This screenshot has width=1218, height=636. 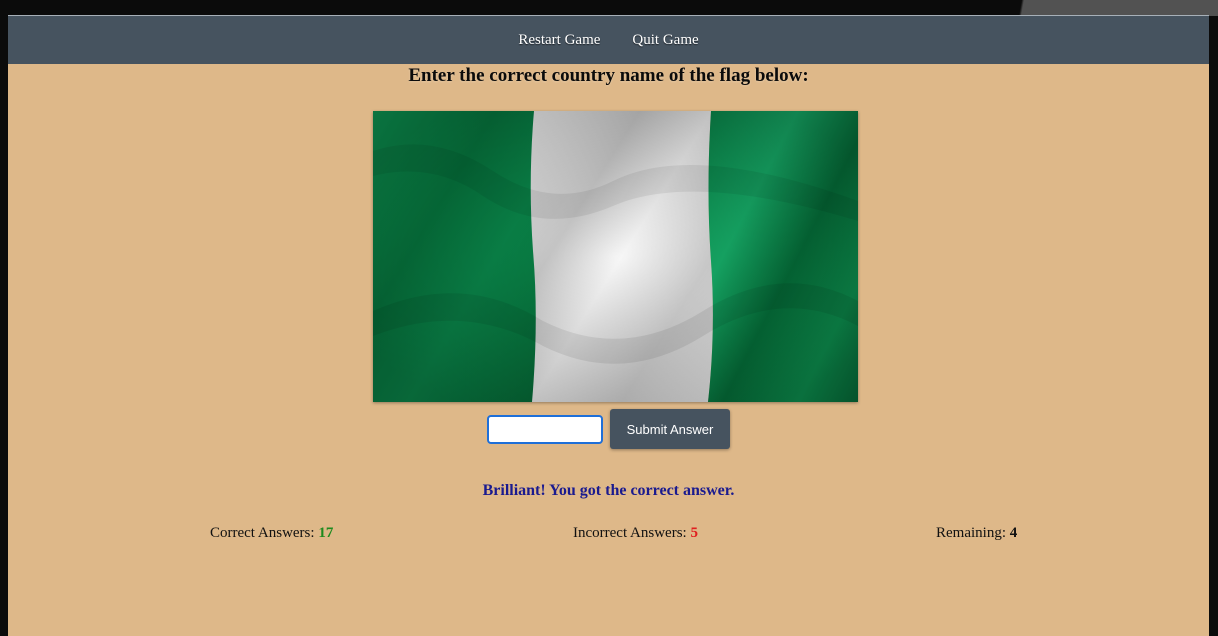 I want to click on restart-game-link: Restart Game, so click(x=559, y=40).